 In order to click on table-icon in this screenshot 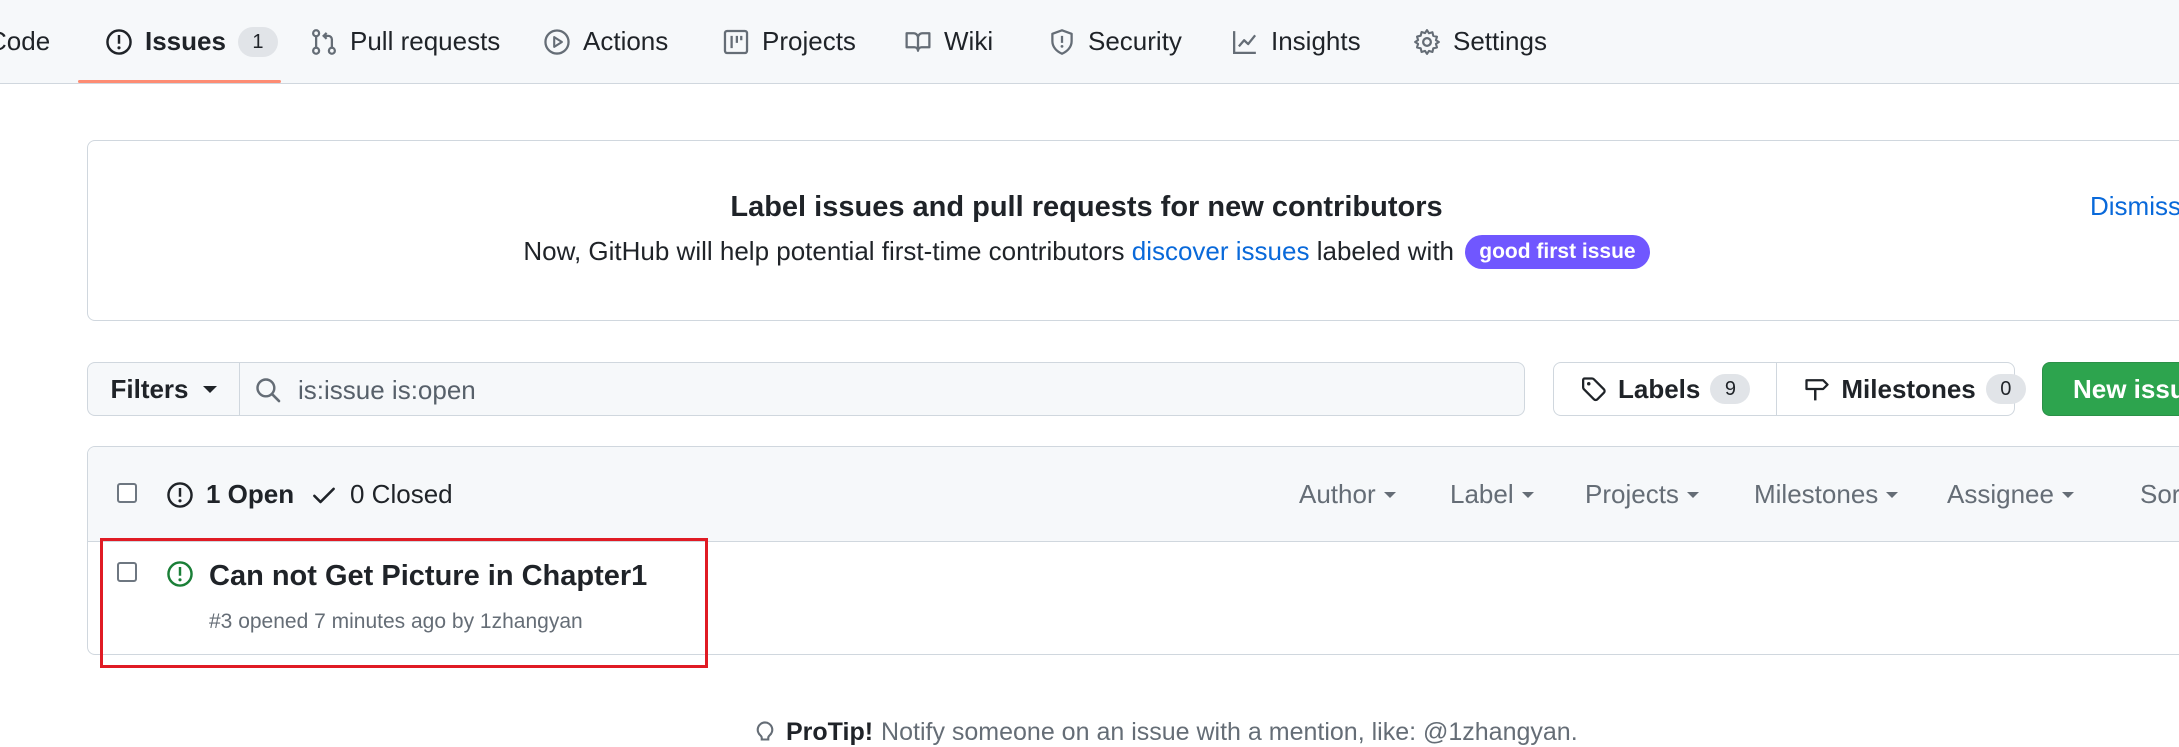, I will do `click(736, 41)`.